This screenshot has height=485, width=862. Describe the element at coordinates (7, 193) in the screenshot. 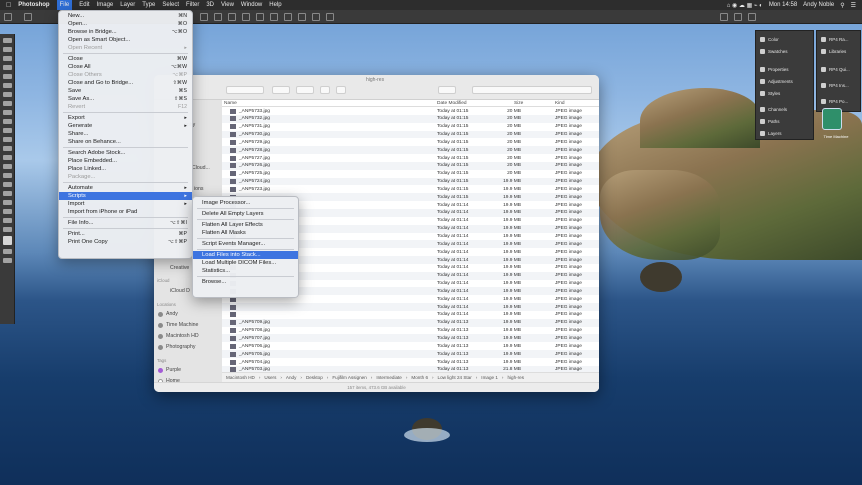

I see `path-select-tool-icon` at that location.